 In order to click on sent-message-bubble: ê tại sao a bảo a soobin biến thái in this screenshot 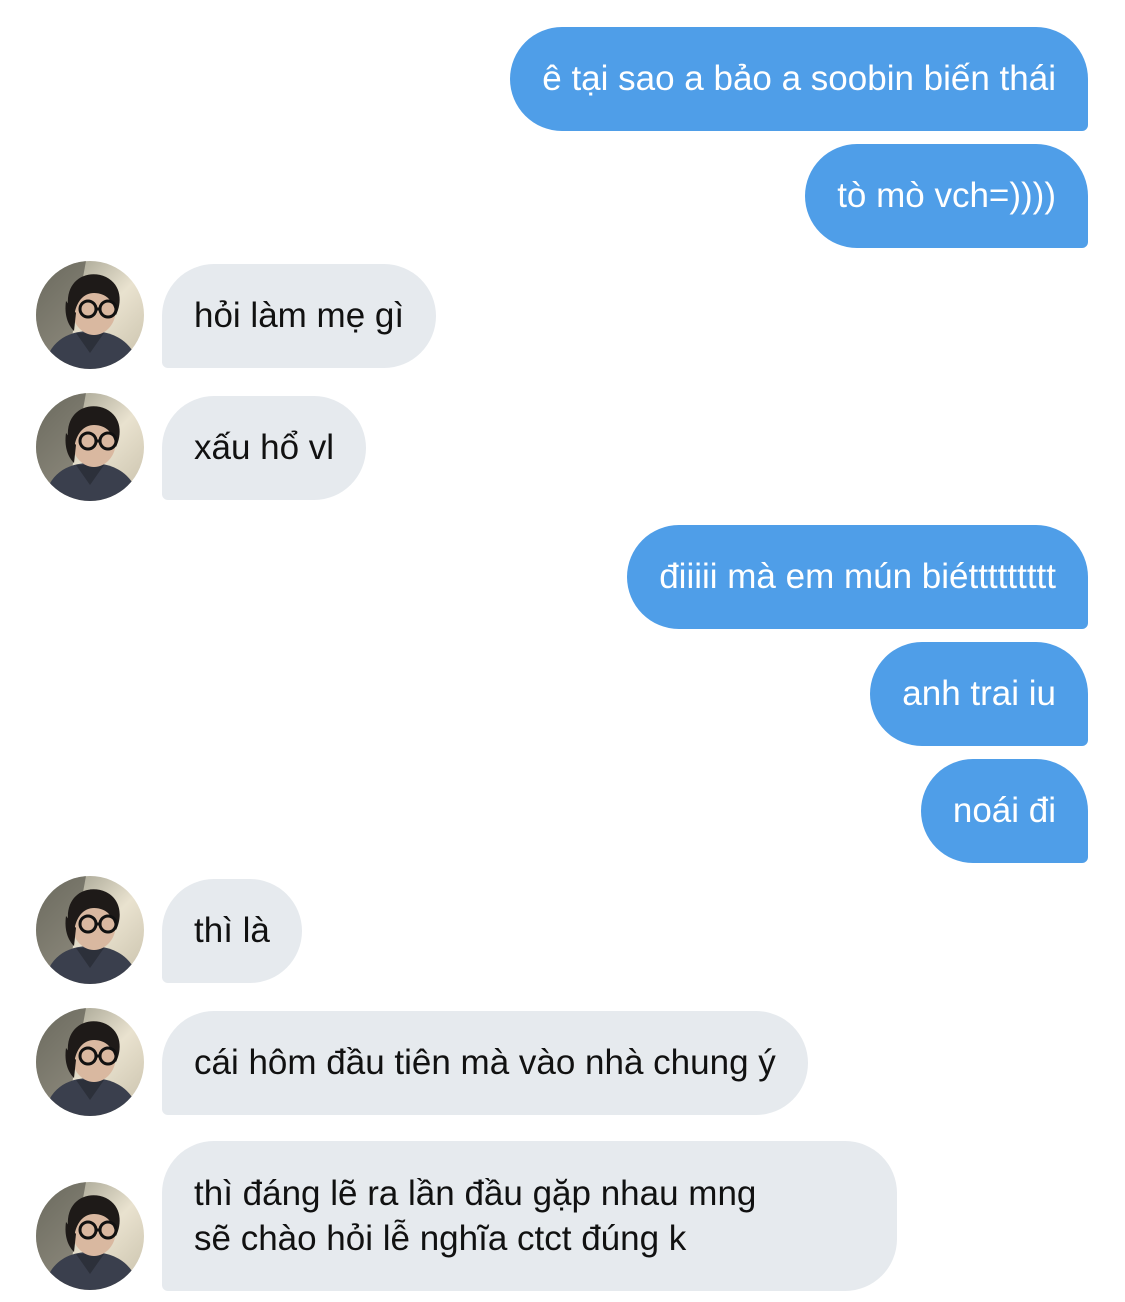, I will do `click(799, 79)`.